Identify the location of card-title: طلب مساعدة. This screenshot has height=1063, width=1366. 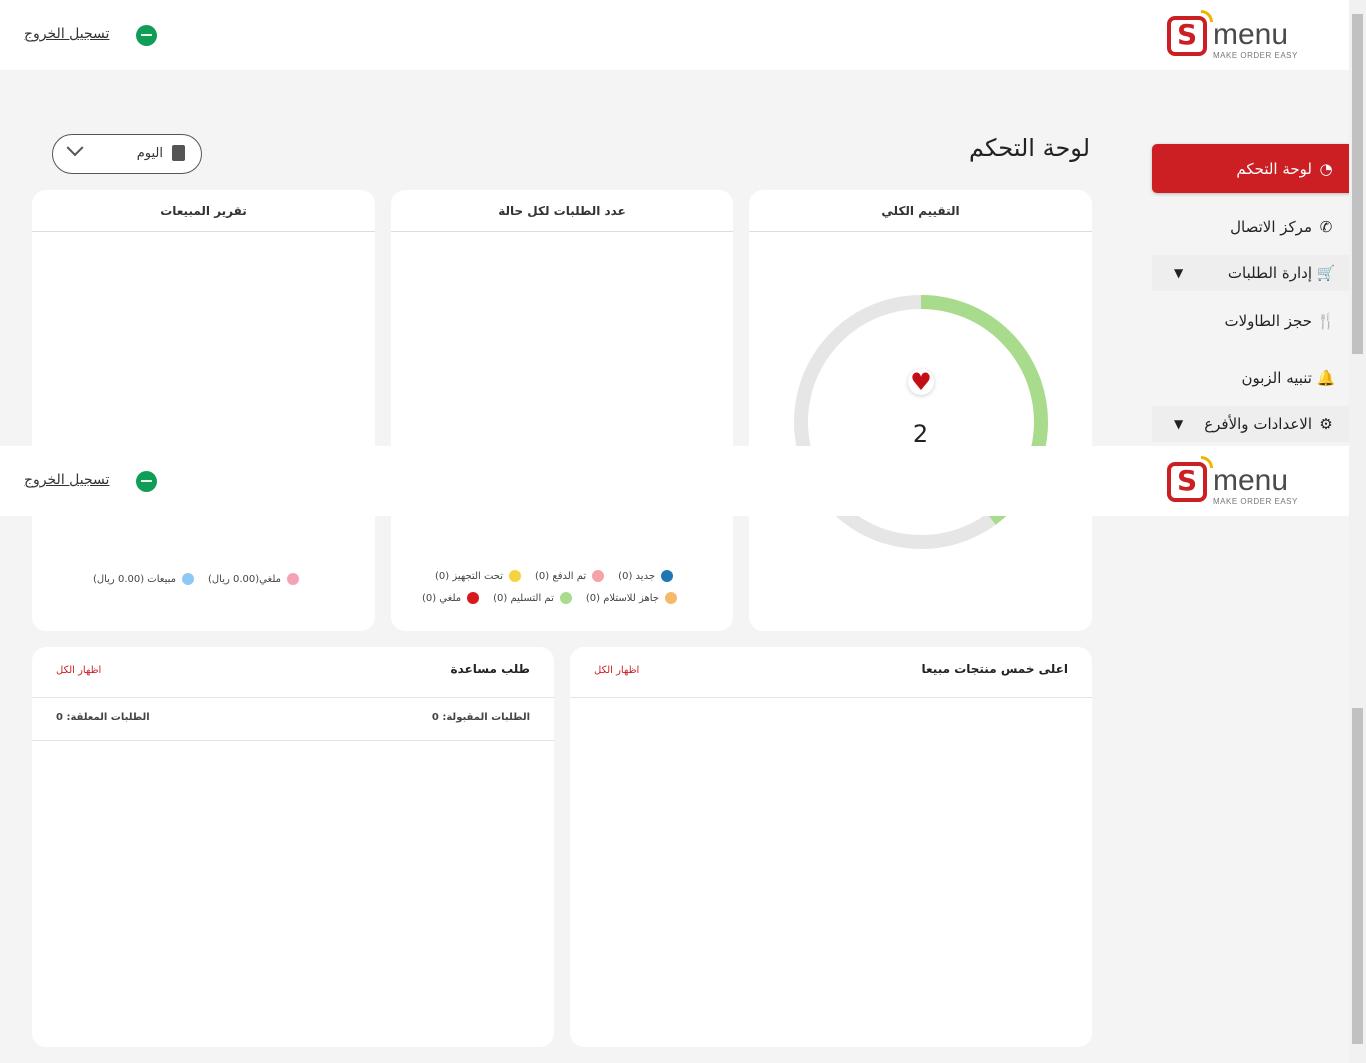
(490, 669).